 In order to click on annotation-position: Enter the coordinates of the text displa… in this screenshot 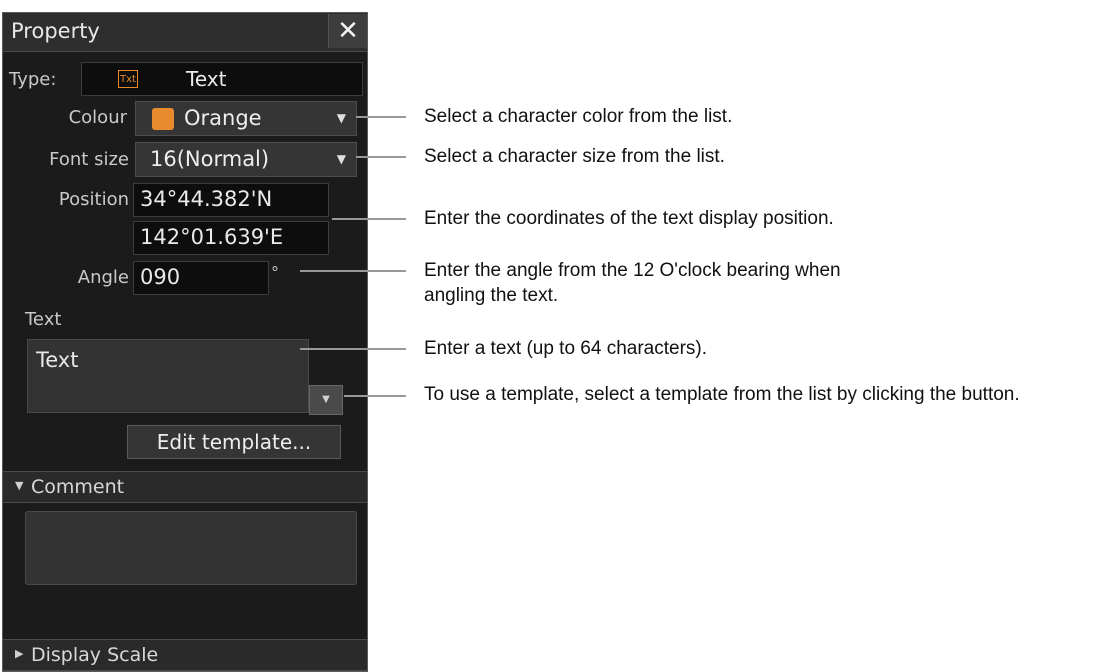, I will do `click(629, 218)`.